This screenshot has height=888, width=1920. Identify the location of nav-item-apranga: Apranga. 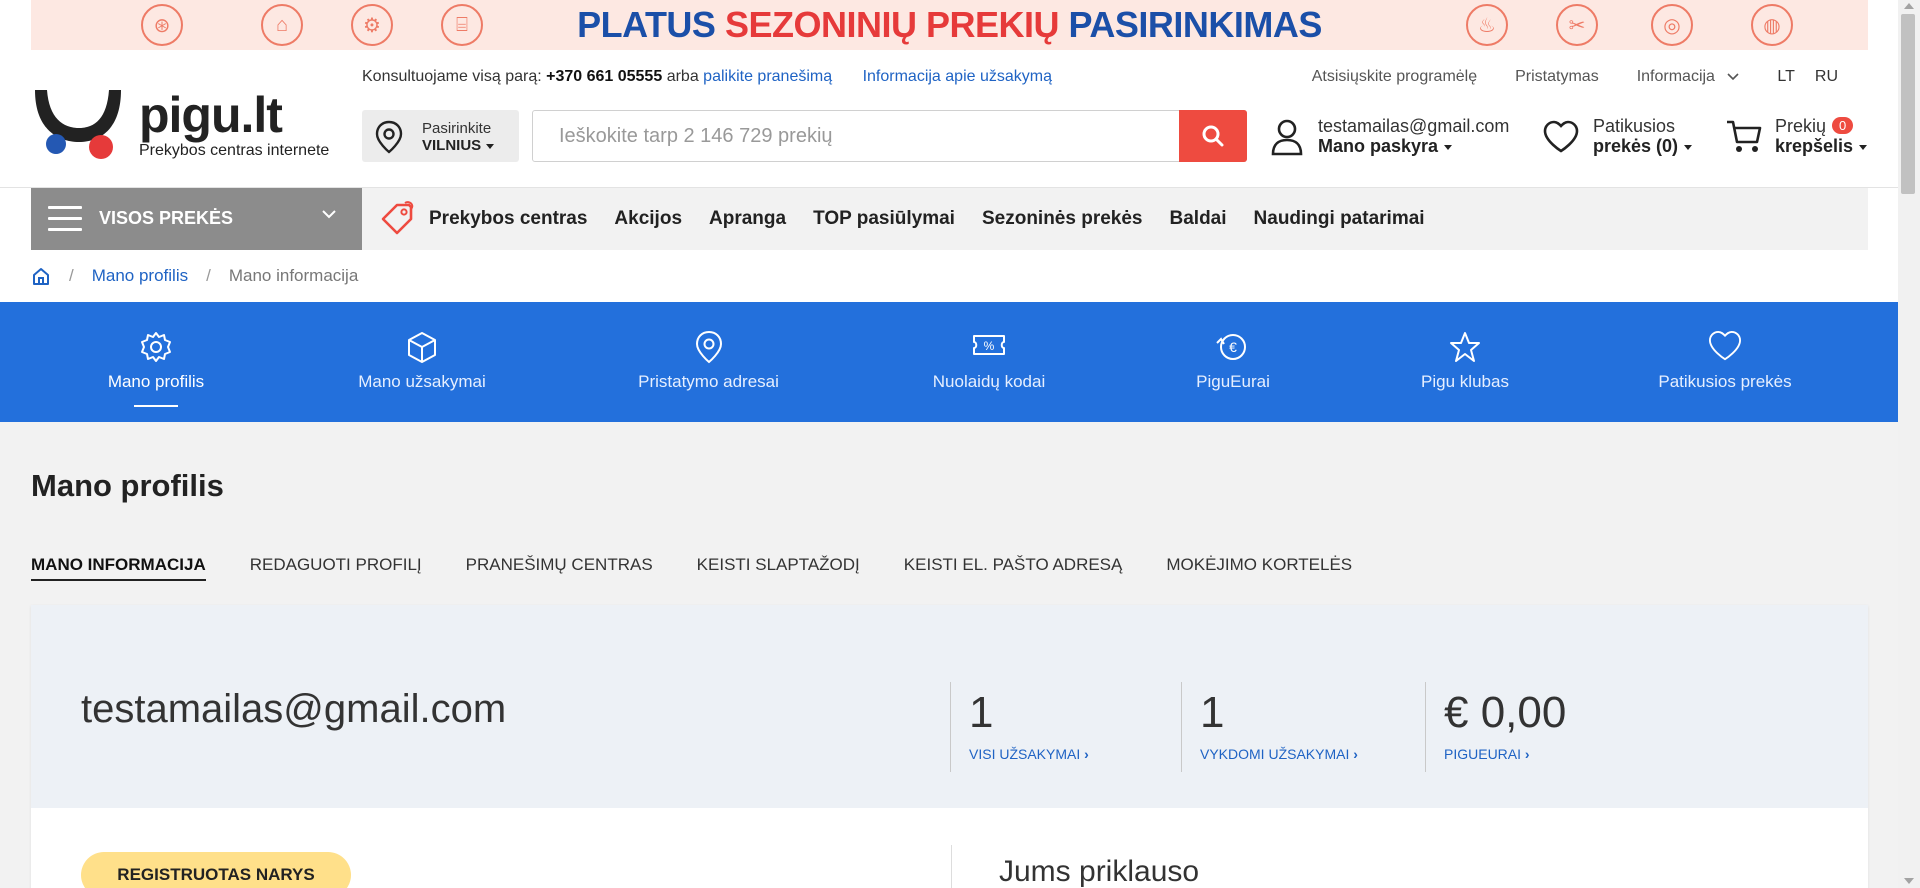
(747, 219).